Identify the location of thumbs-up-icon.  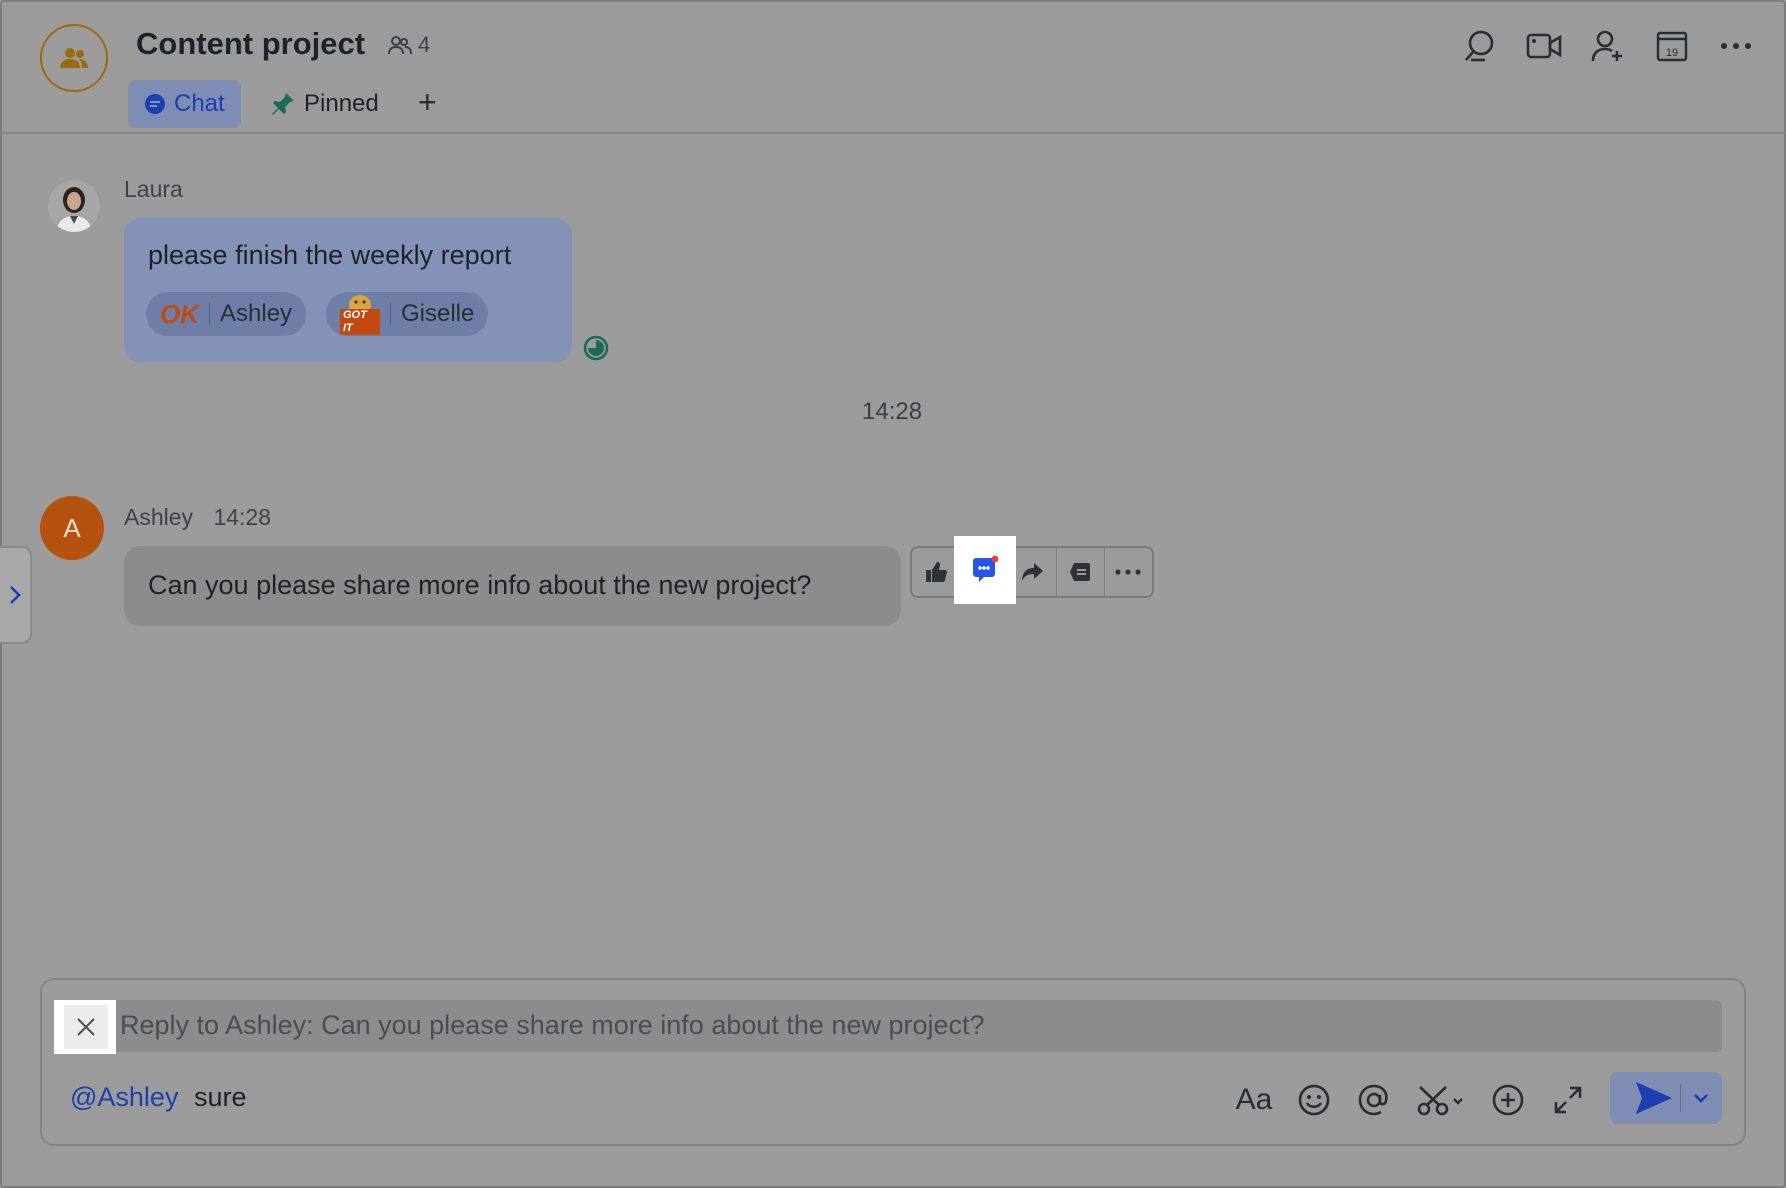
(936, 572).